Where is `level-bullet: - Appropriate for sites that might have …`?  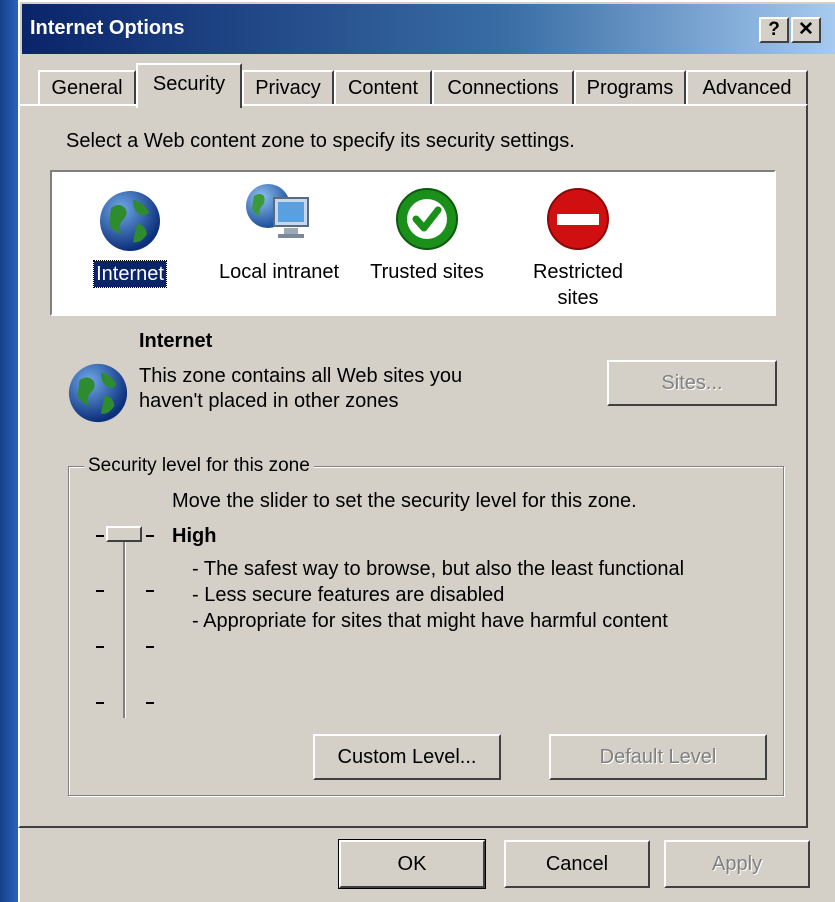
level-bullet: - Appropriate for sites that might have … is located at coordinates (430, 621).